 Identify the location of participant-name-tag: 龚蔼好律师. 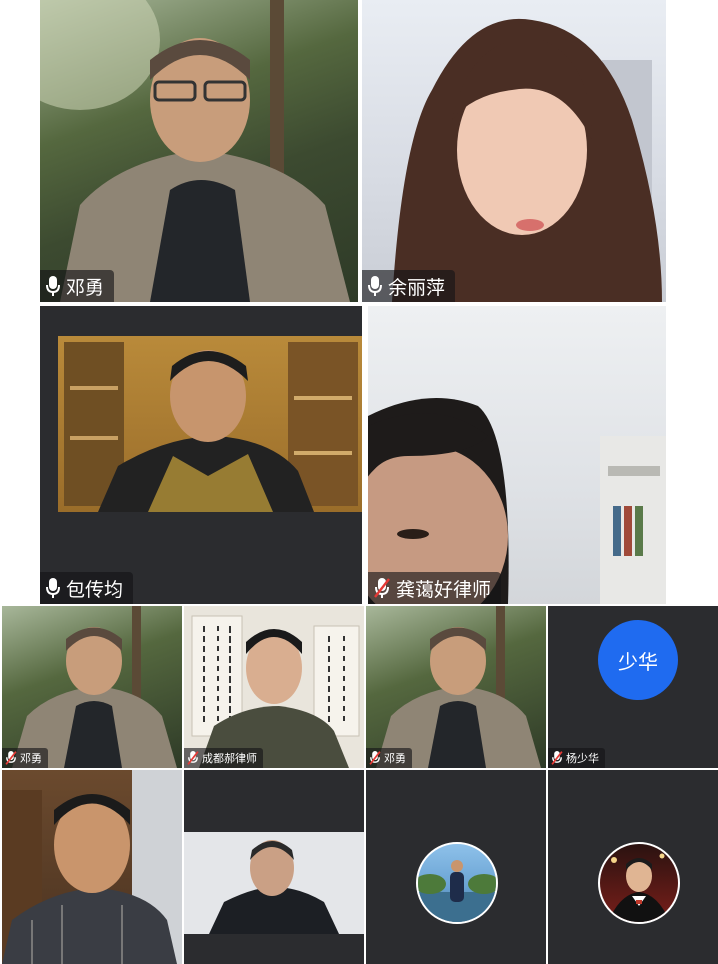
(435, 588).